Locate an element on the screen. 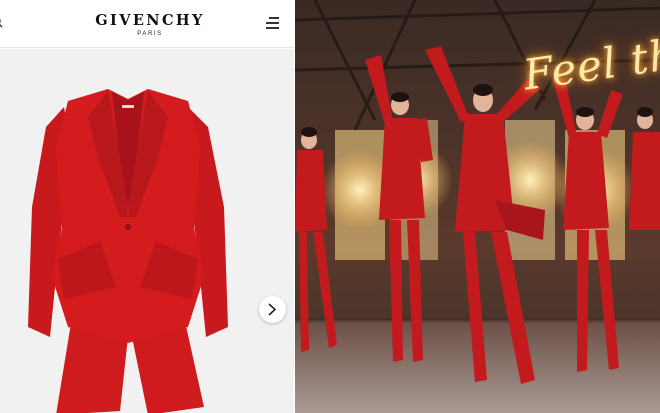  chevron-right-icon is located at coordinates (272, 309).